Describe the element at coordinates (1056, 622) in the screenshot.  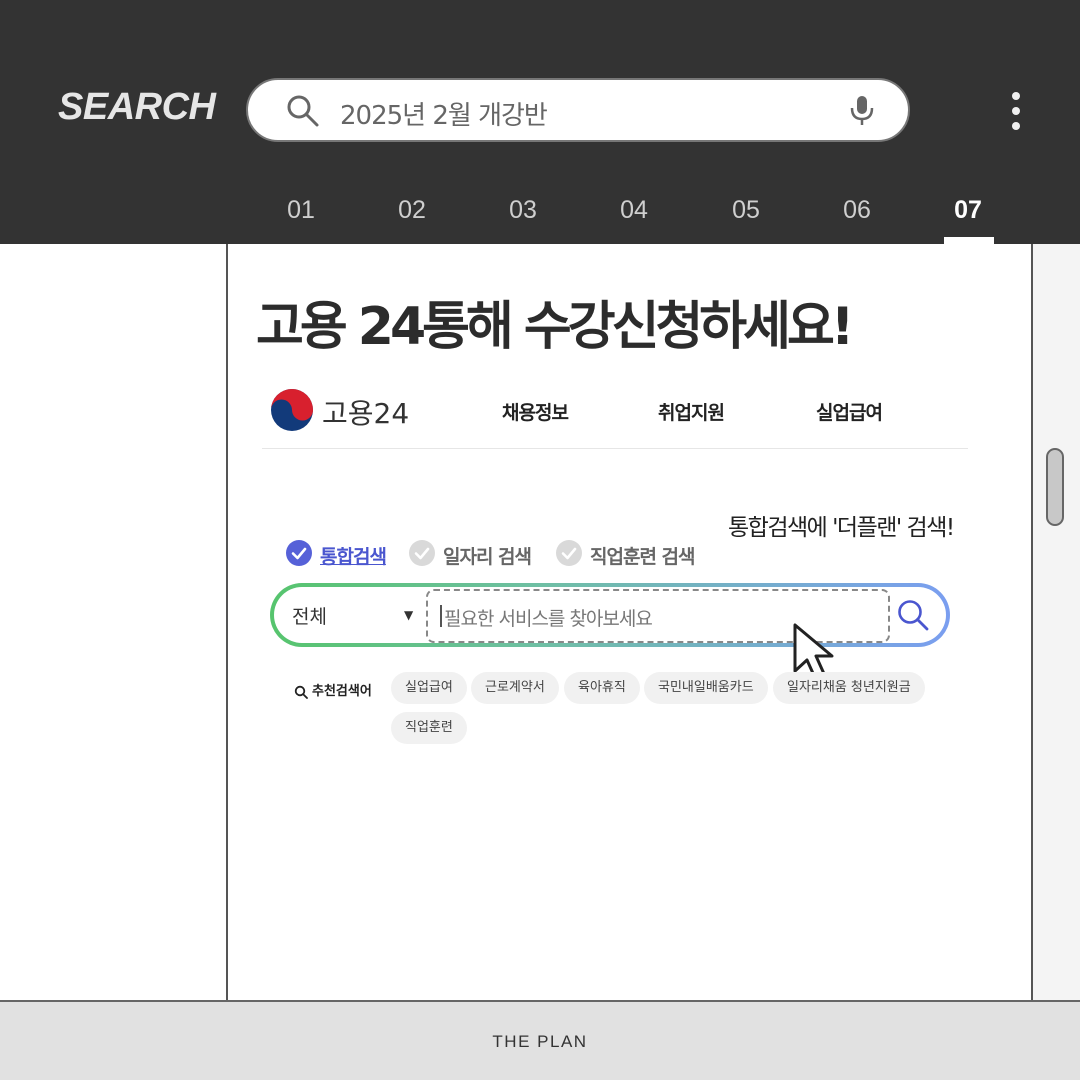
I see `scrollbar-track` at that location.